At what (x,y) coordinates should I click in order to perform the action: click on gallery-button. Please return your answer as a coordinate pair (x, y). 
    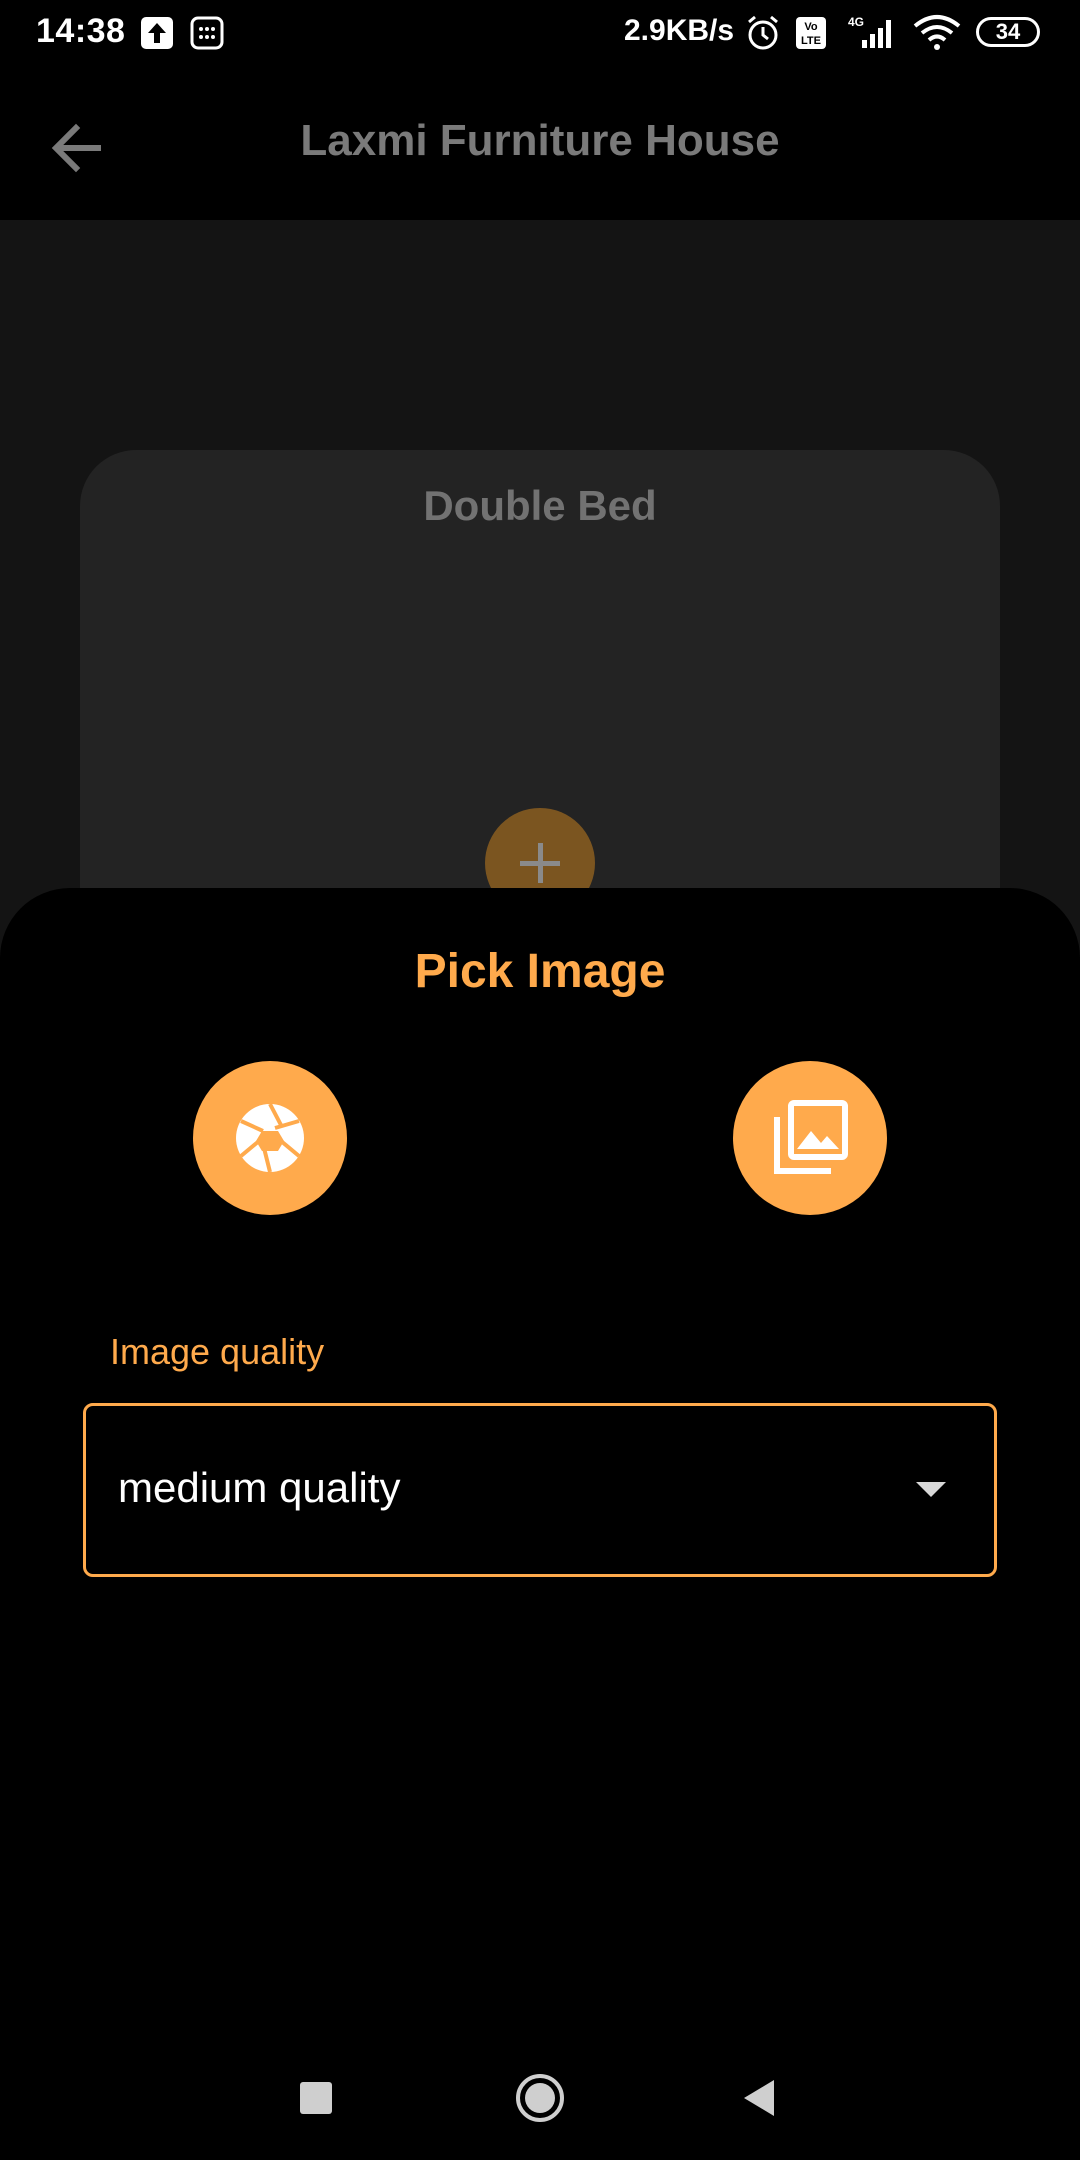
    Looking at the image, I should click on (810, 1138).